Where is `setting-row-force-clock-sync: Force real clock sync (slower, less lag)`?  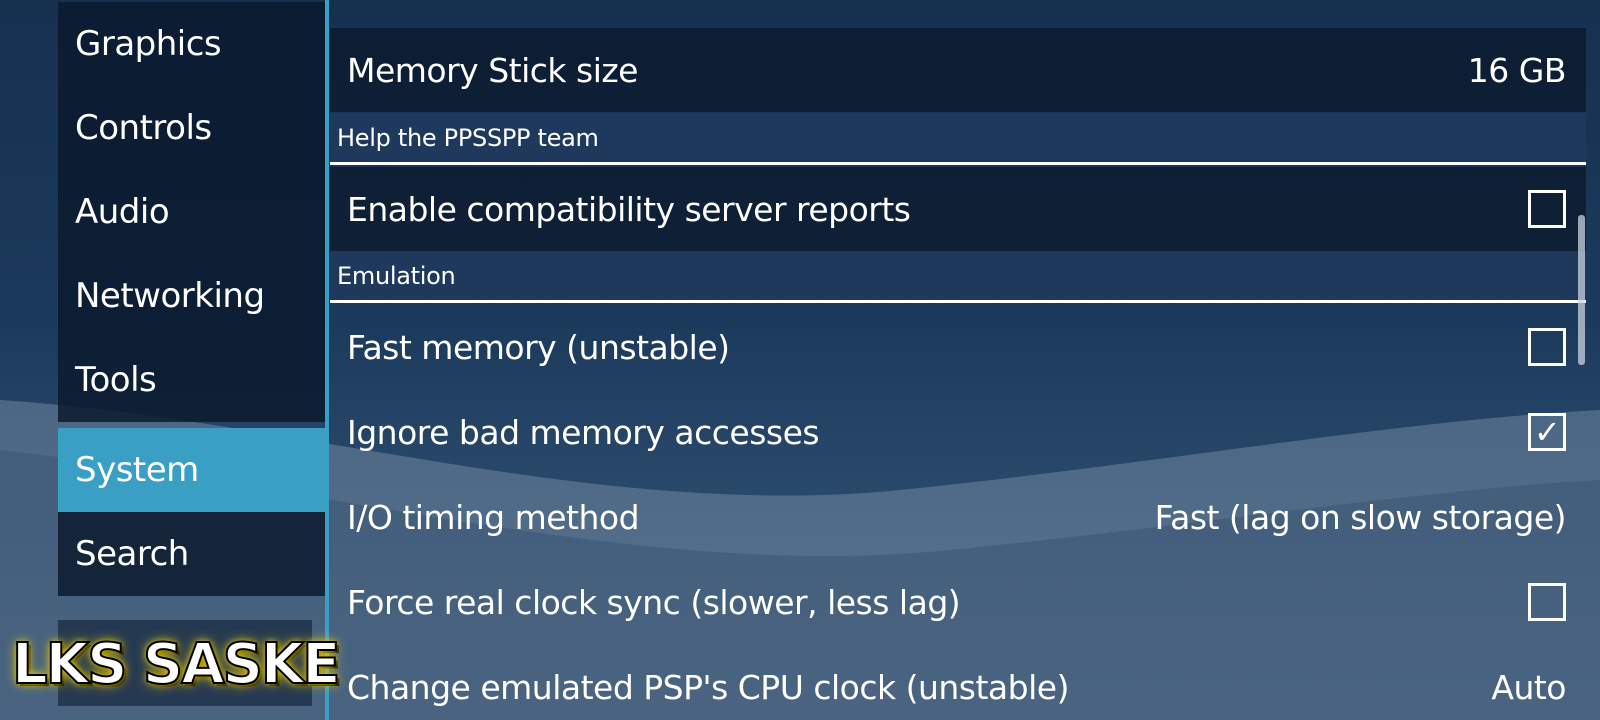
setting-row-force-clock-sync: Force real clock sync (slower, less lag) is located at coordinates (958, 602).